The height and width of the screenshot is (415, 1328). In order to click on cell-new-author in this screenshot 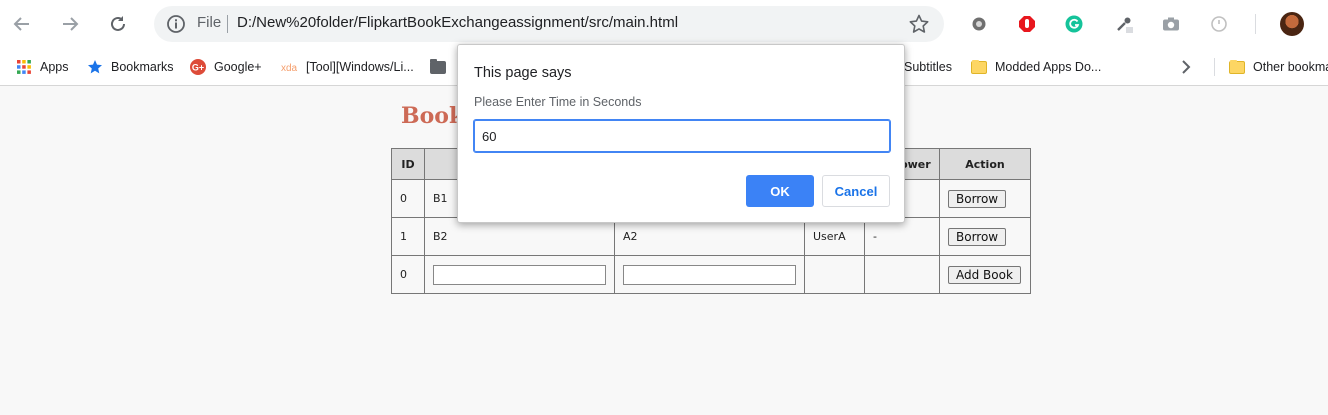, I will do `click(709, 274)`.